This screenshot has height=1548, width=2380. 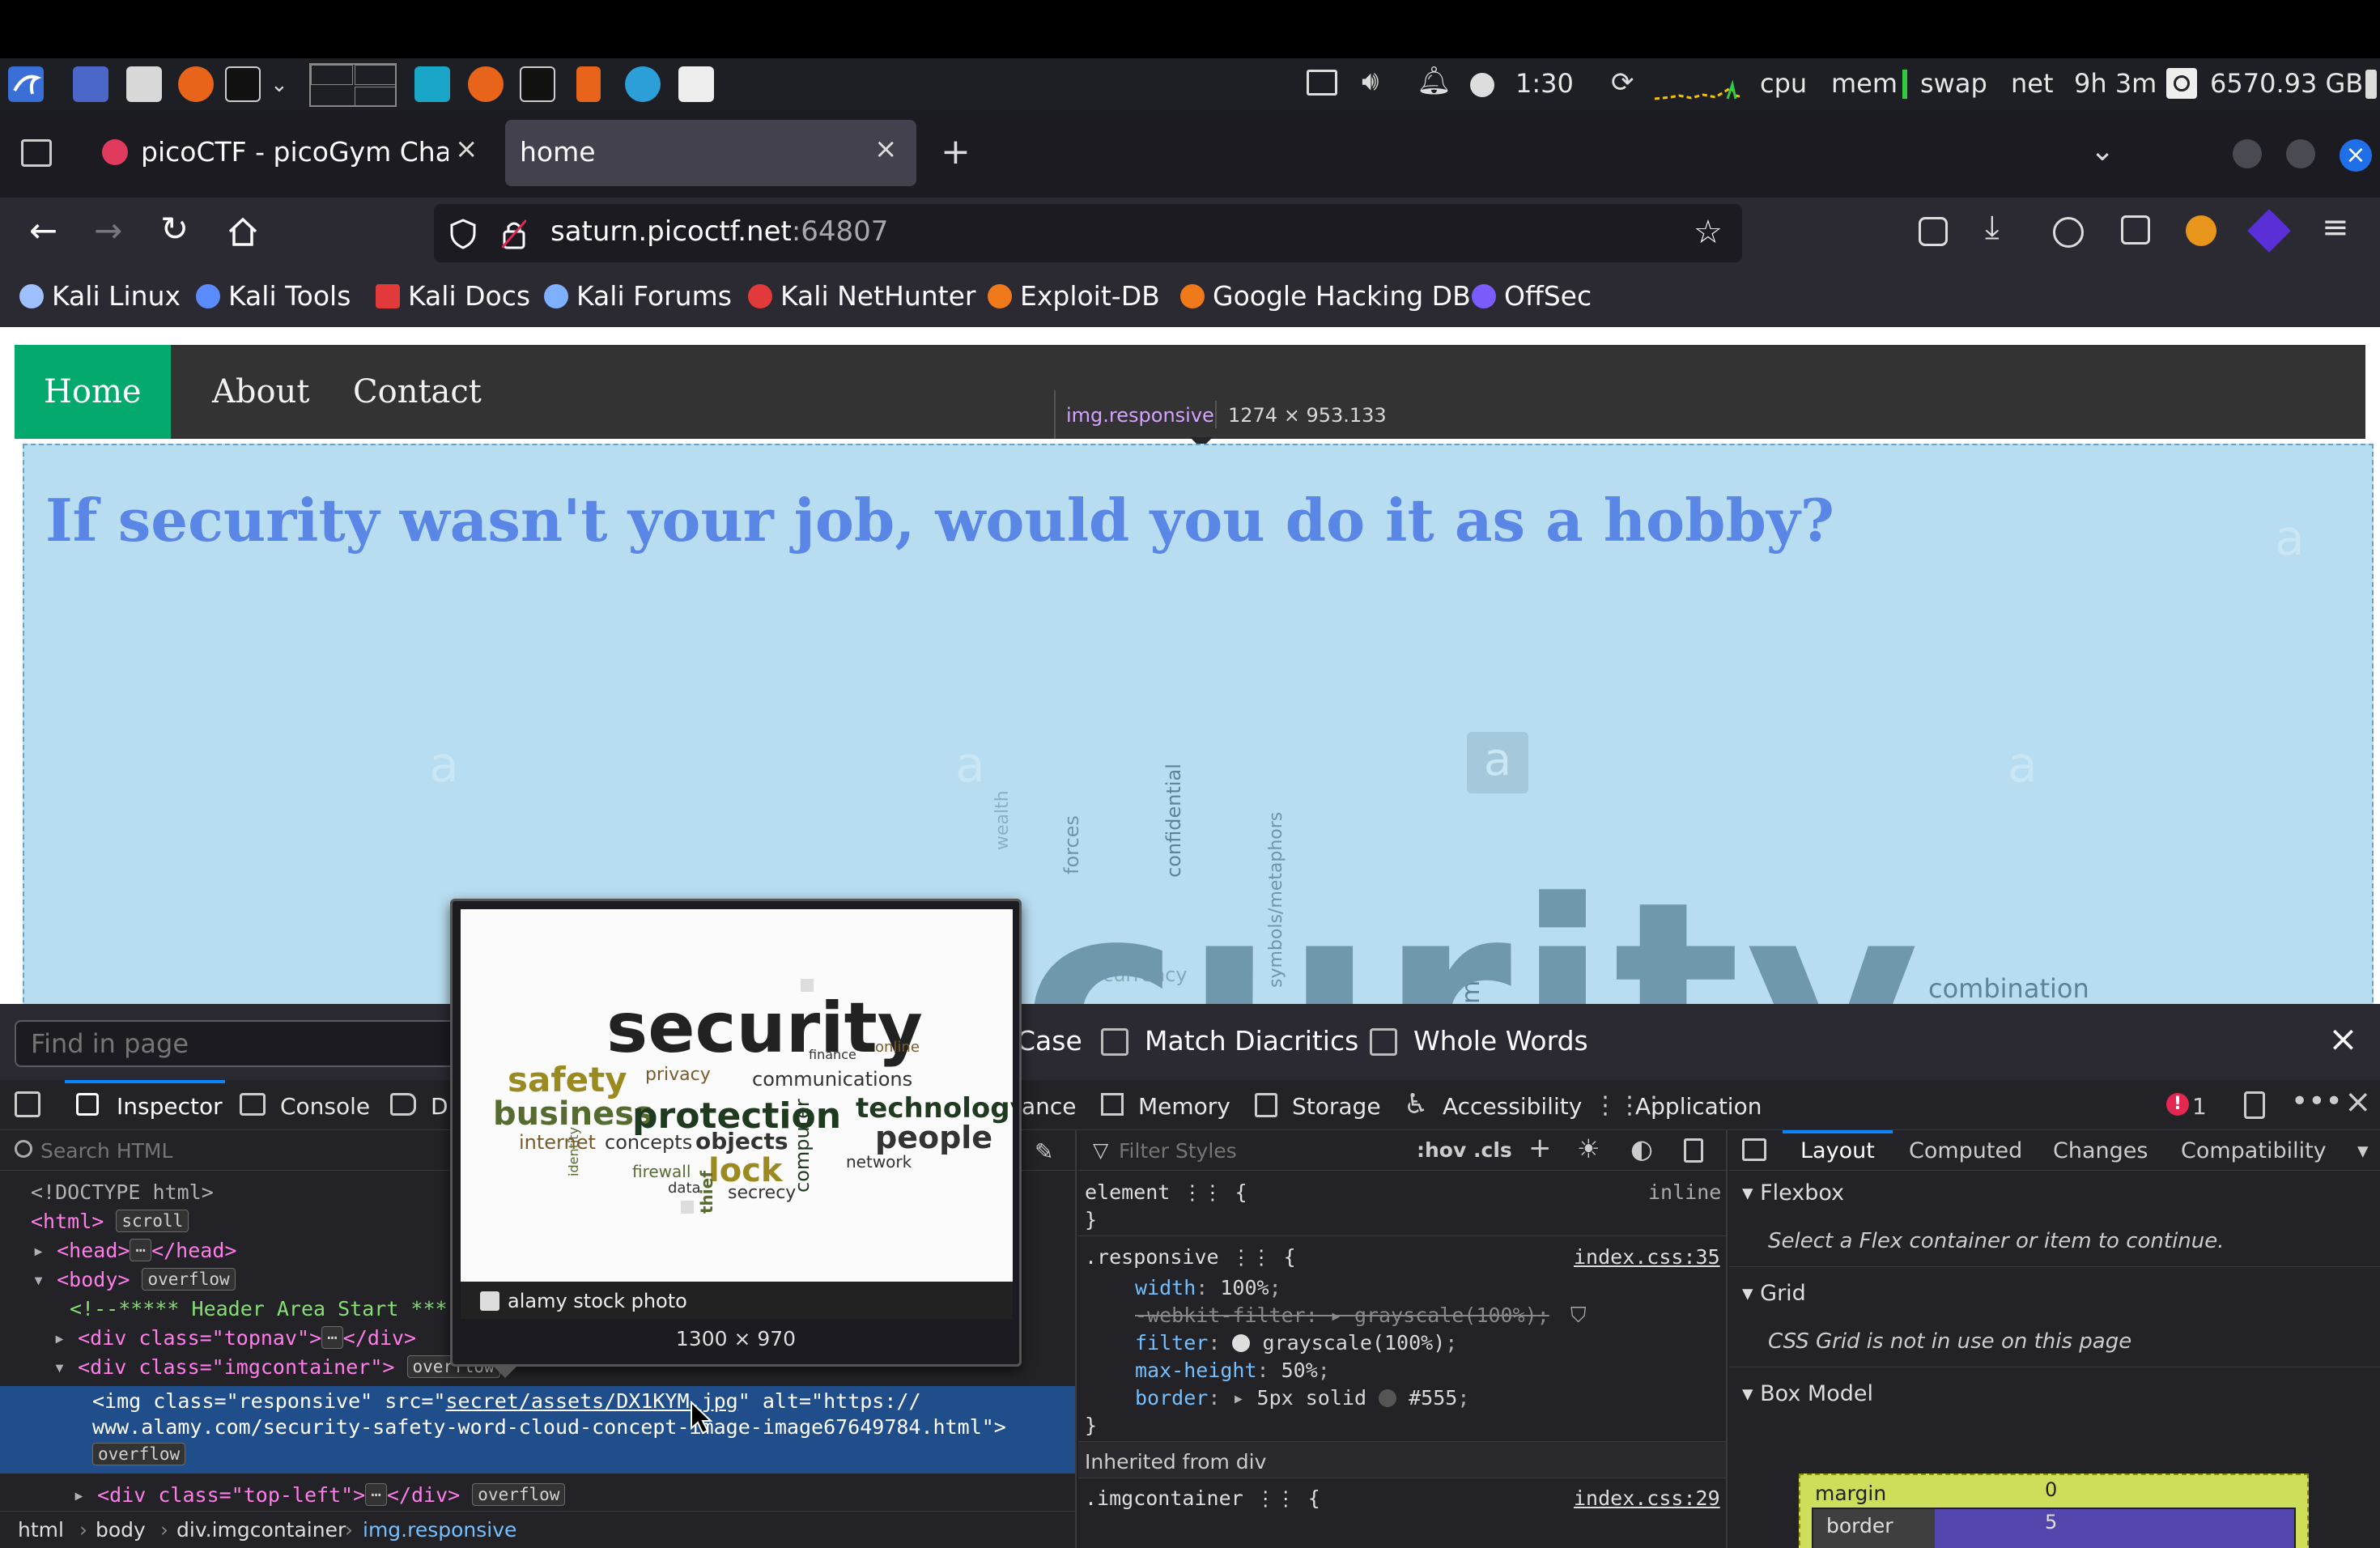 I want to click on element-picker-icon, so click(x=27, y=1104).